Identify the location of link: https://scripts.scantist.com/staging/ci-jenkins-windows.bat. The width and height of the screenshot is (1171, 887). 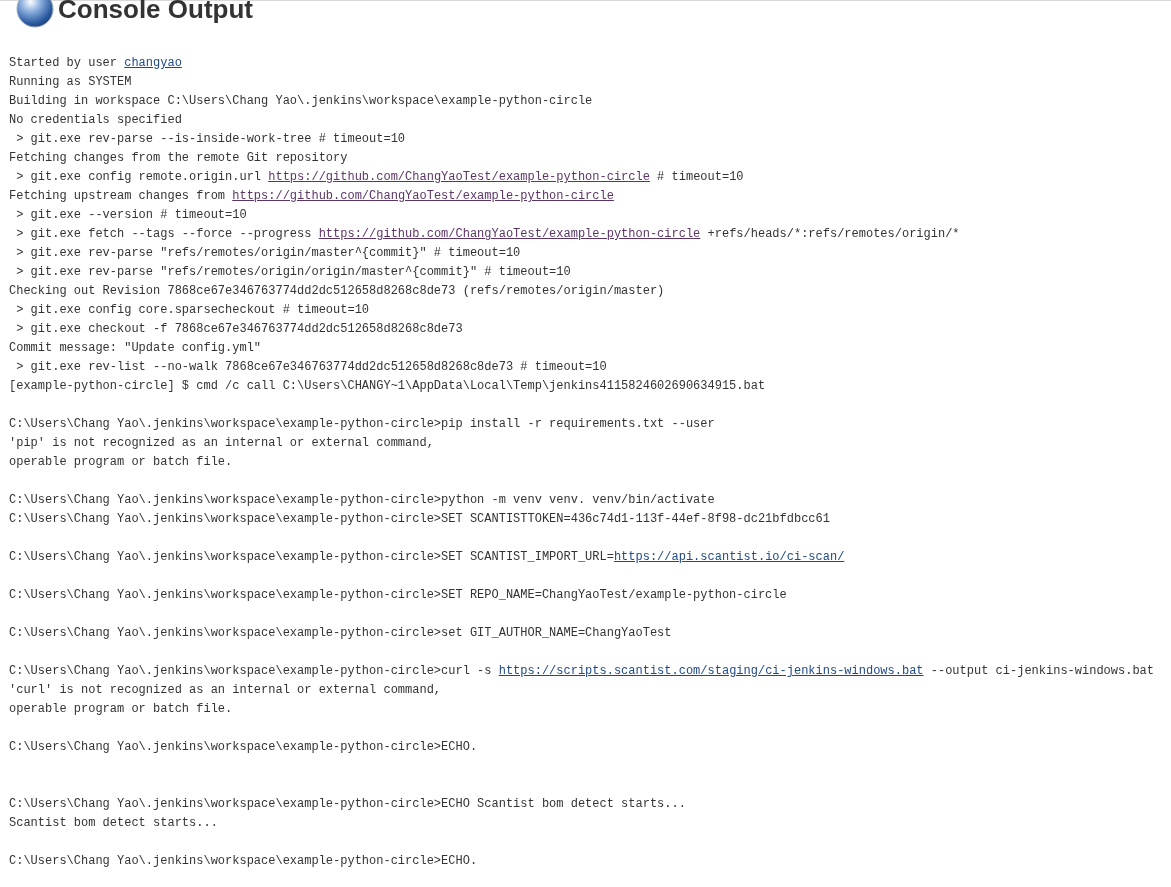
(711, 671).